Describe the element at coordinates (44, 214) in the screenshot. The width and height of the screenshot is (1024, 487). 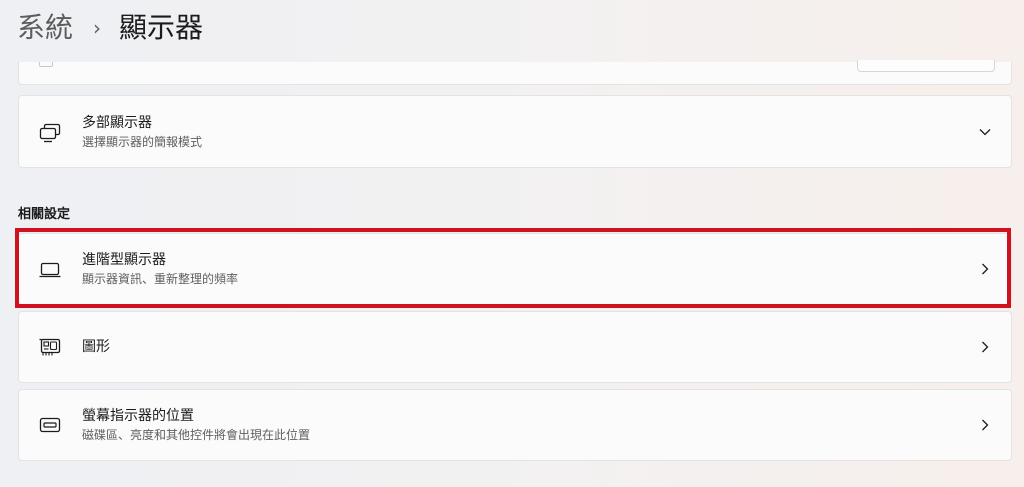
I see `related-settings-header: 相關設定` at that location.